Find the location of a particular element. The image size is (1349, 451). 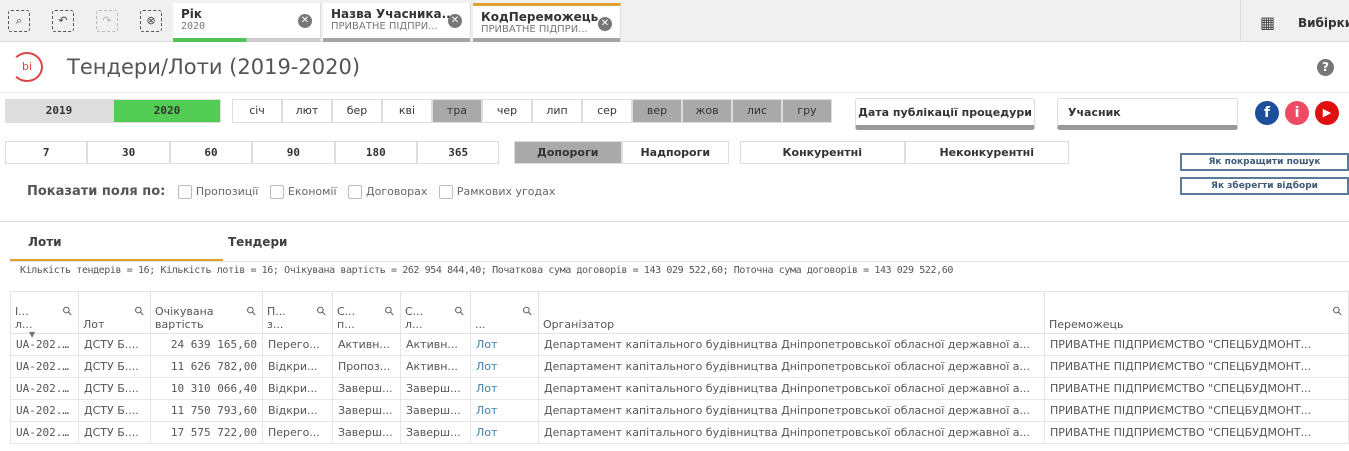

month-button-1: лют is located at coordinates (307, 111).